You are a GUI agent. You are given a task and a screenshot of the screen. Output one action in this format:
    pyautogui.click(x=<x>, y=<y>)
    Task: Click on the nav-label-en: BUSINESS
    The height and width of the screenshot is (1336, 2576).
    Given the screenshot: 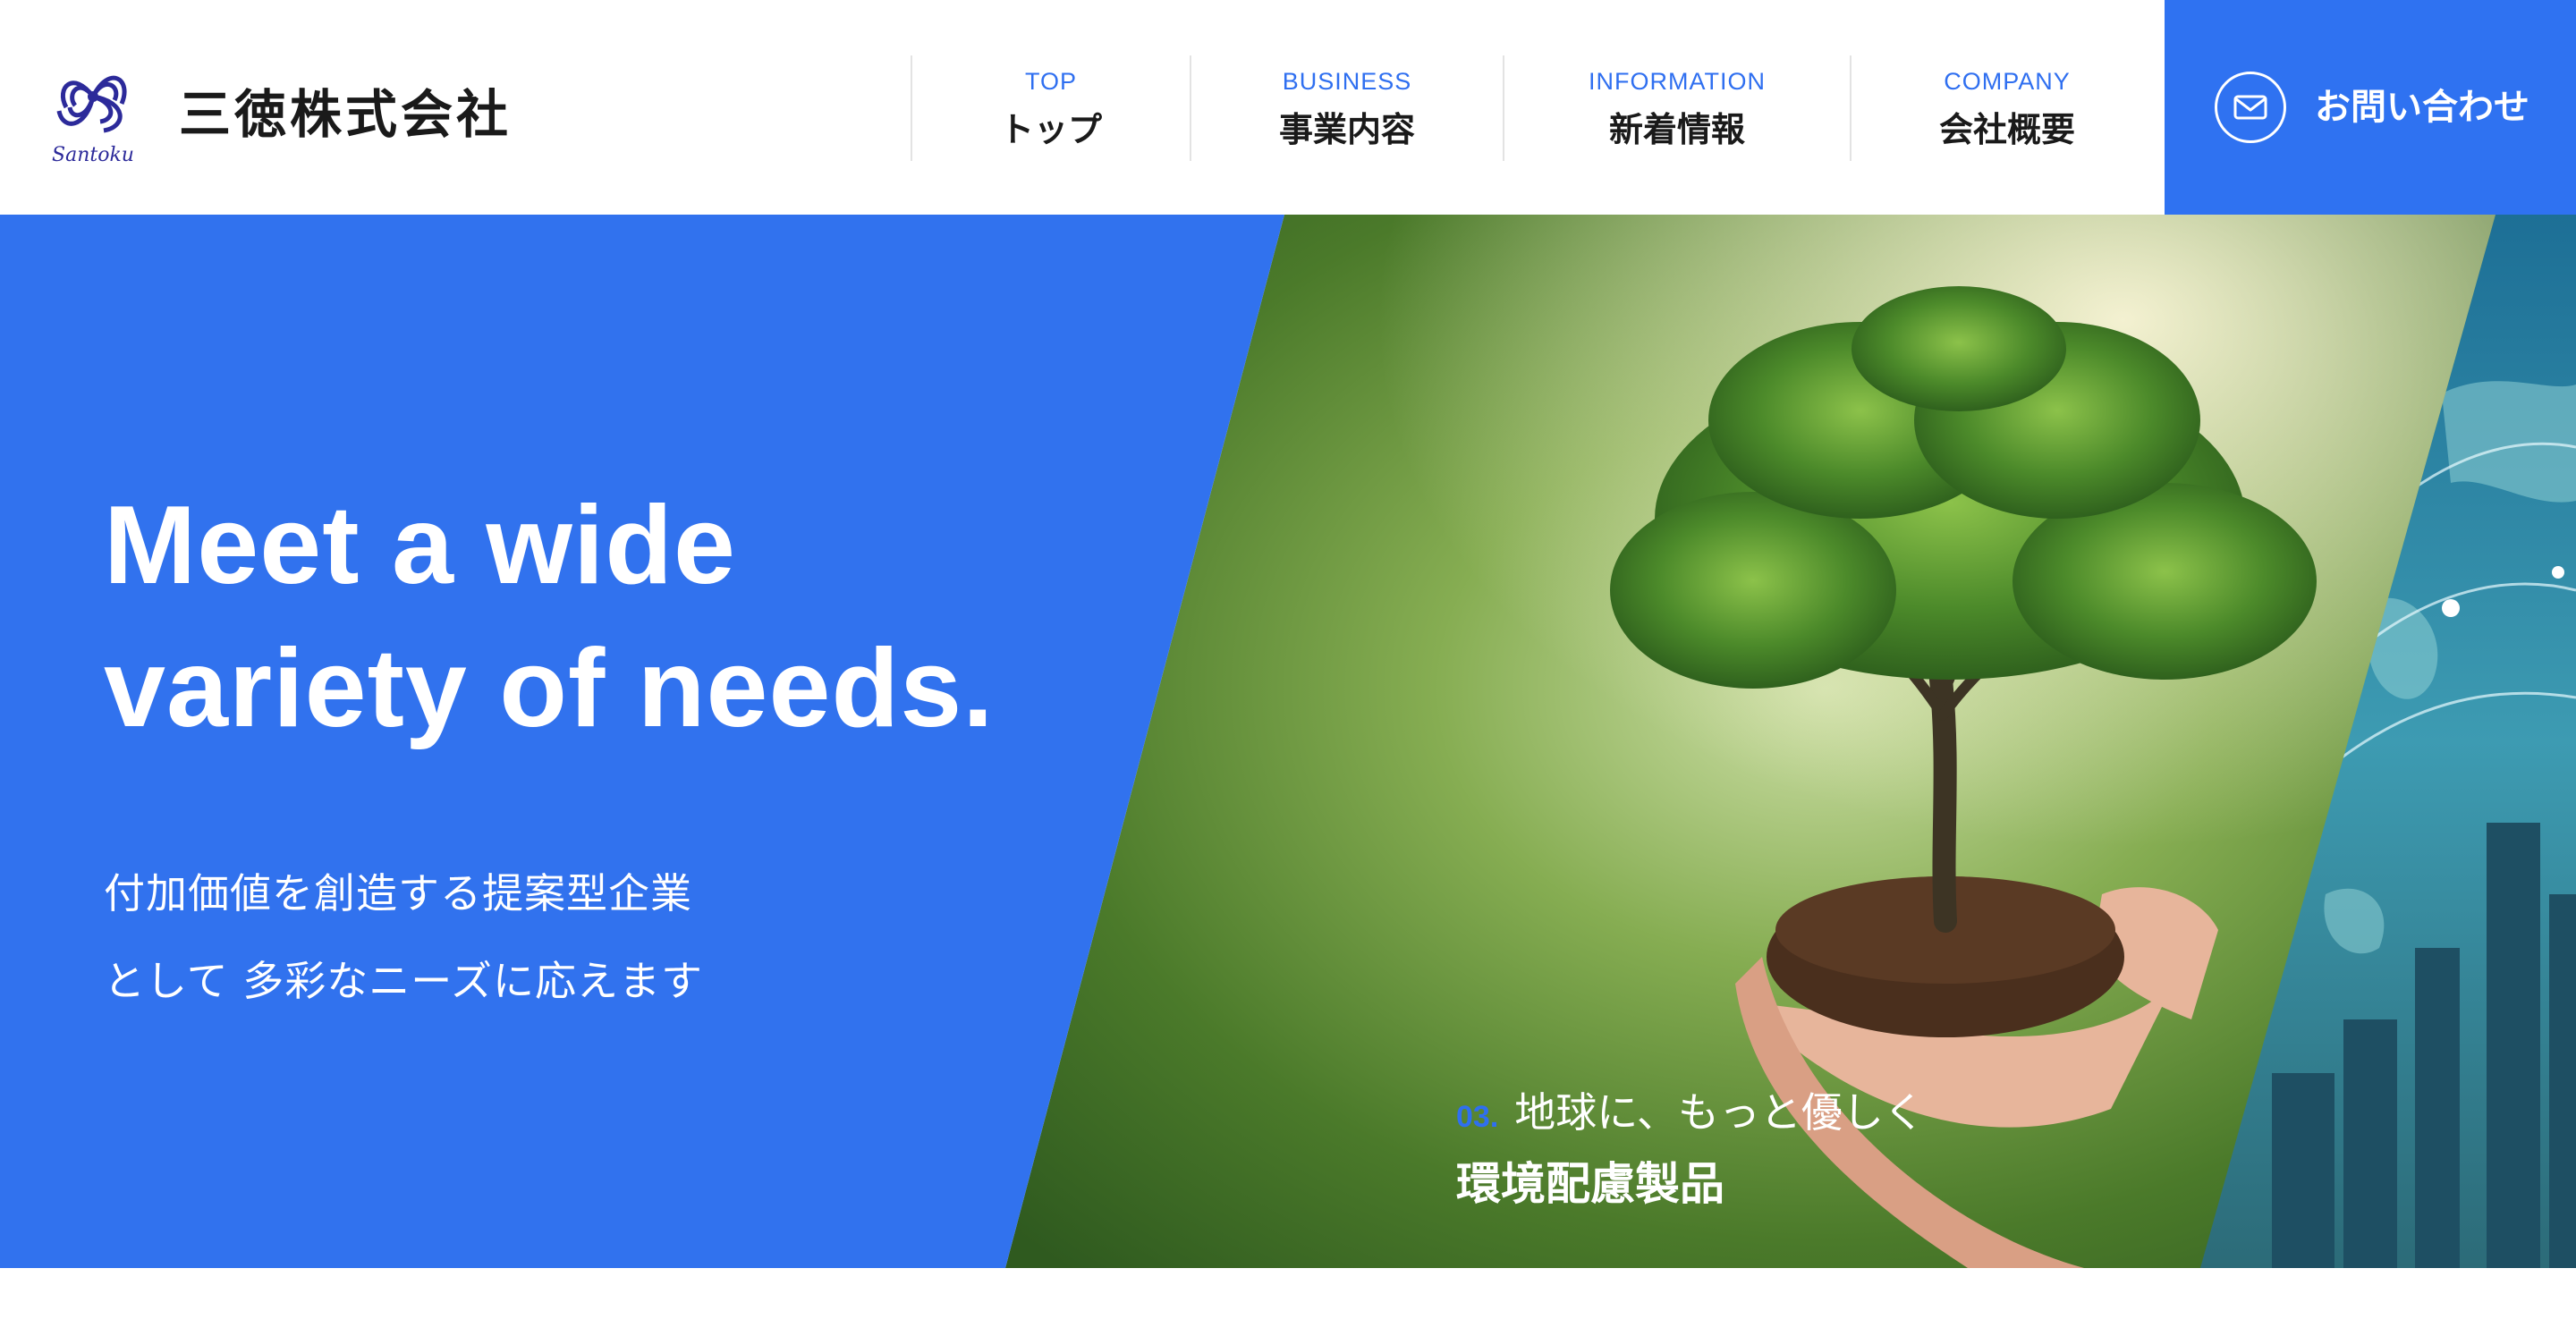 What is the action you would take?
    pyautogui.click(x=1347, y=82)
    